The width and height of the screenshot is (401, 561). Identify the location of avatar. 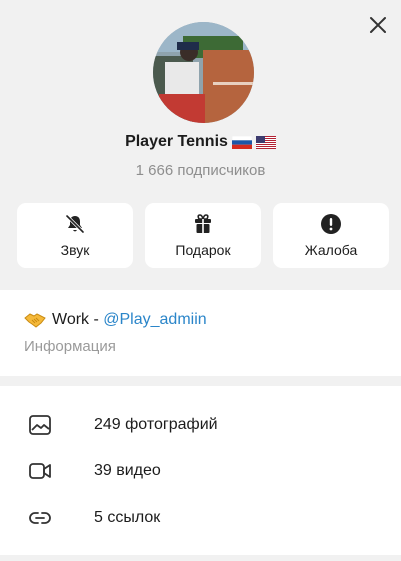
(203, 72).